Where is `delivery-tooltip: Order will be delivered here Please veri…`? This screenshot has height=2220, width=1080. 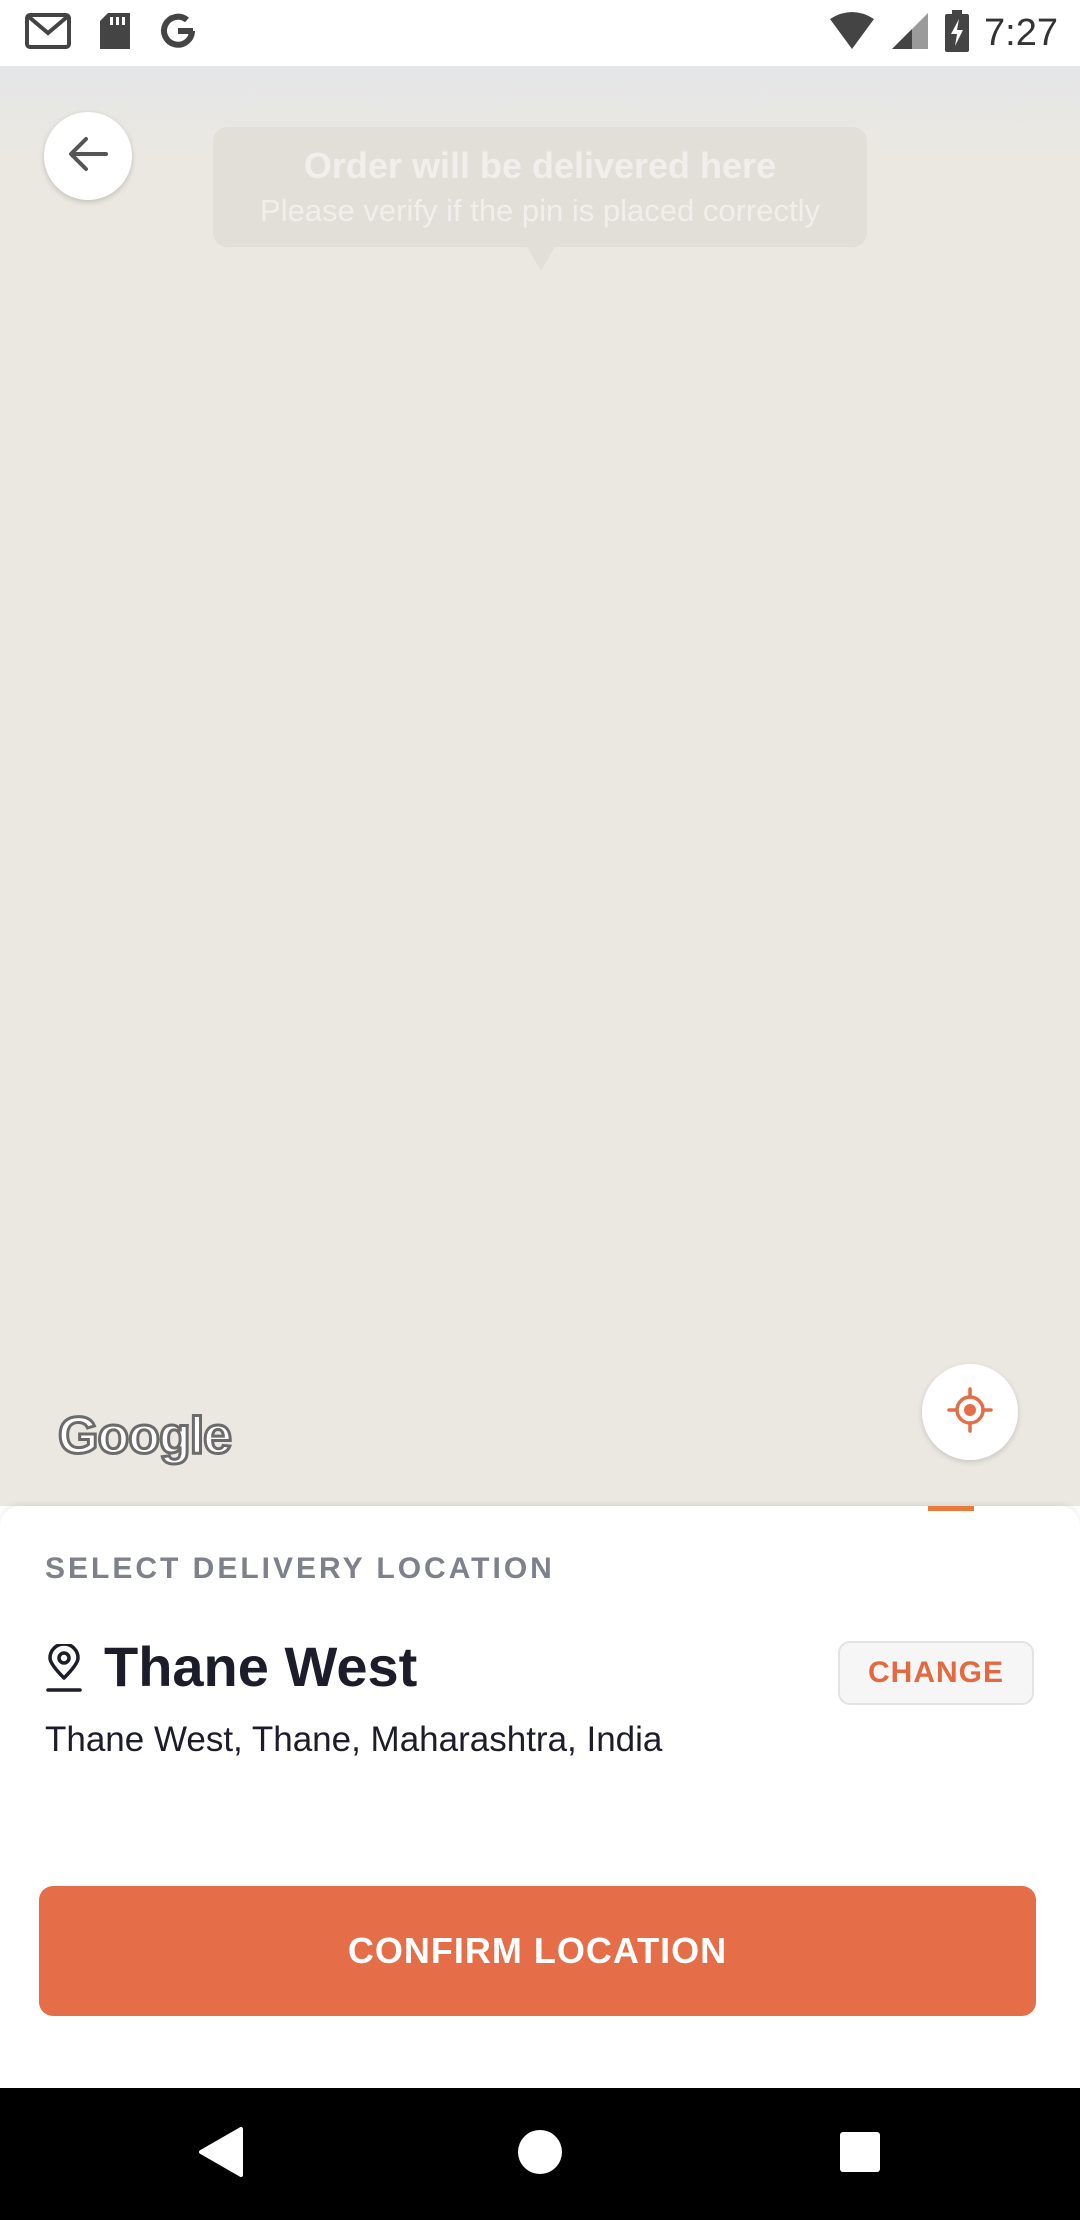 delivery-tooltip: Order will be delivered here Please veri… is located at coordinates (540, 199).